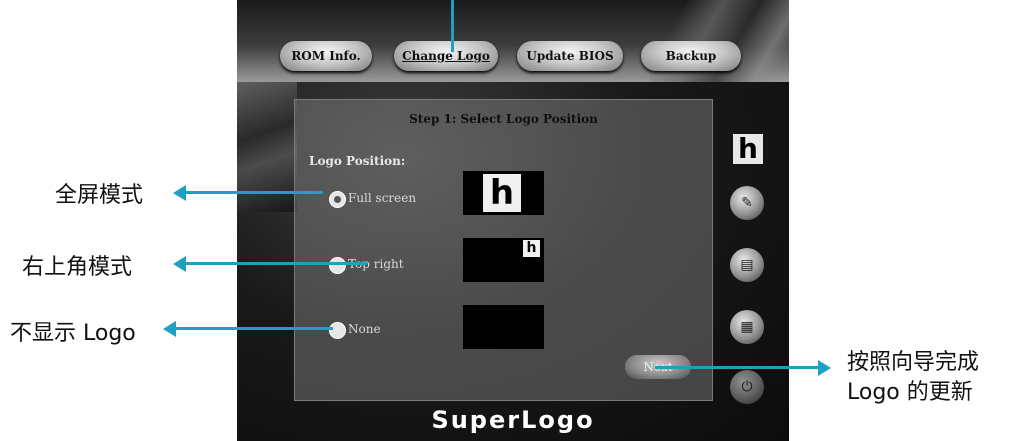  What do you see at coordinates (748, 149) in the screenshot?
I see `logo-icon: h` at bounding box center [748, 149].